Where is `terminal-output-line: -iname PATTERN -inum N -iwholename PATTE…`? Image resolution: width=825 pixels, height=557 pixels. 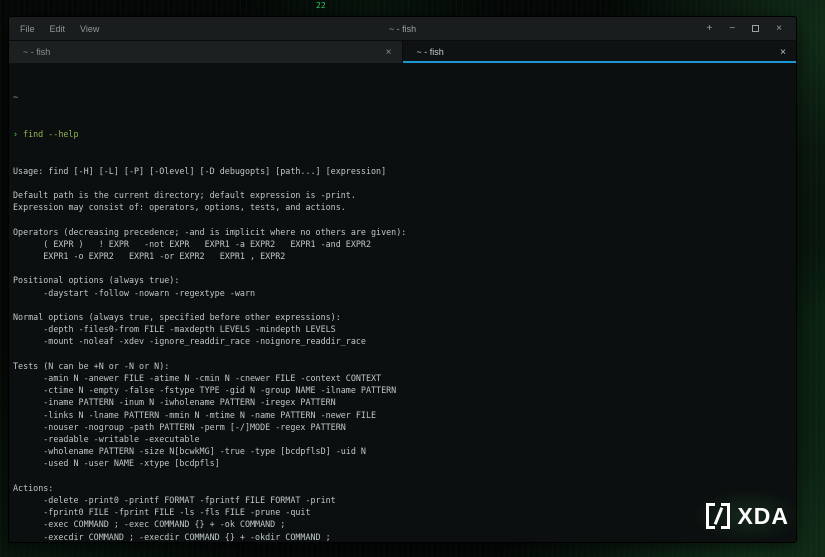 terminal-output-line: -iname PATTERN -inum N -iwholename PATTE… is located at coordinates (174, 402).